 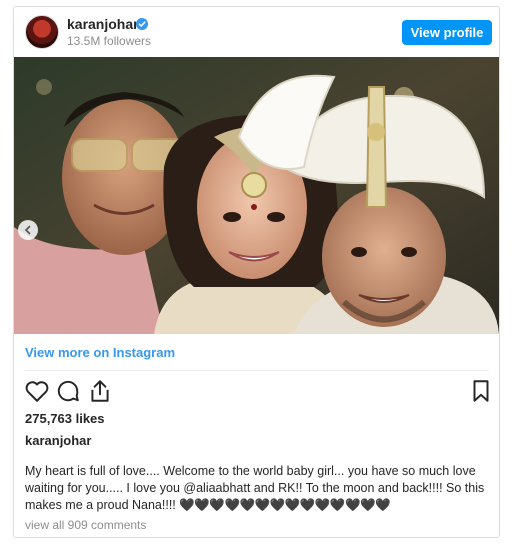 What do you see at coordinates (68, 391) in the screenshot?
I see `comment-icon` at bounding box center [68, 391].